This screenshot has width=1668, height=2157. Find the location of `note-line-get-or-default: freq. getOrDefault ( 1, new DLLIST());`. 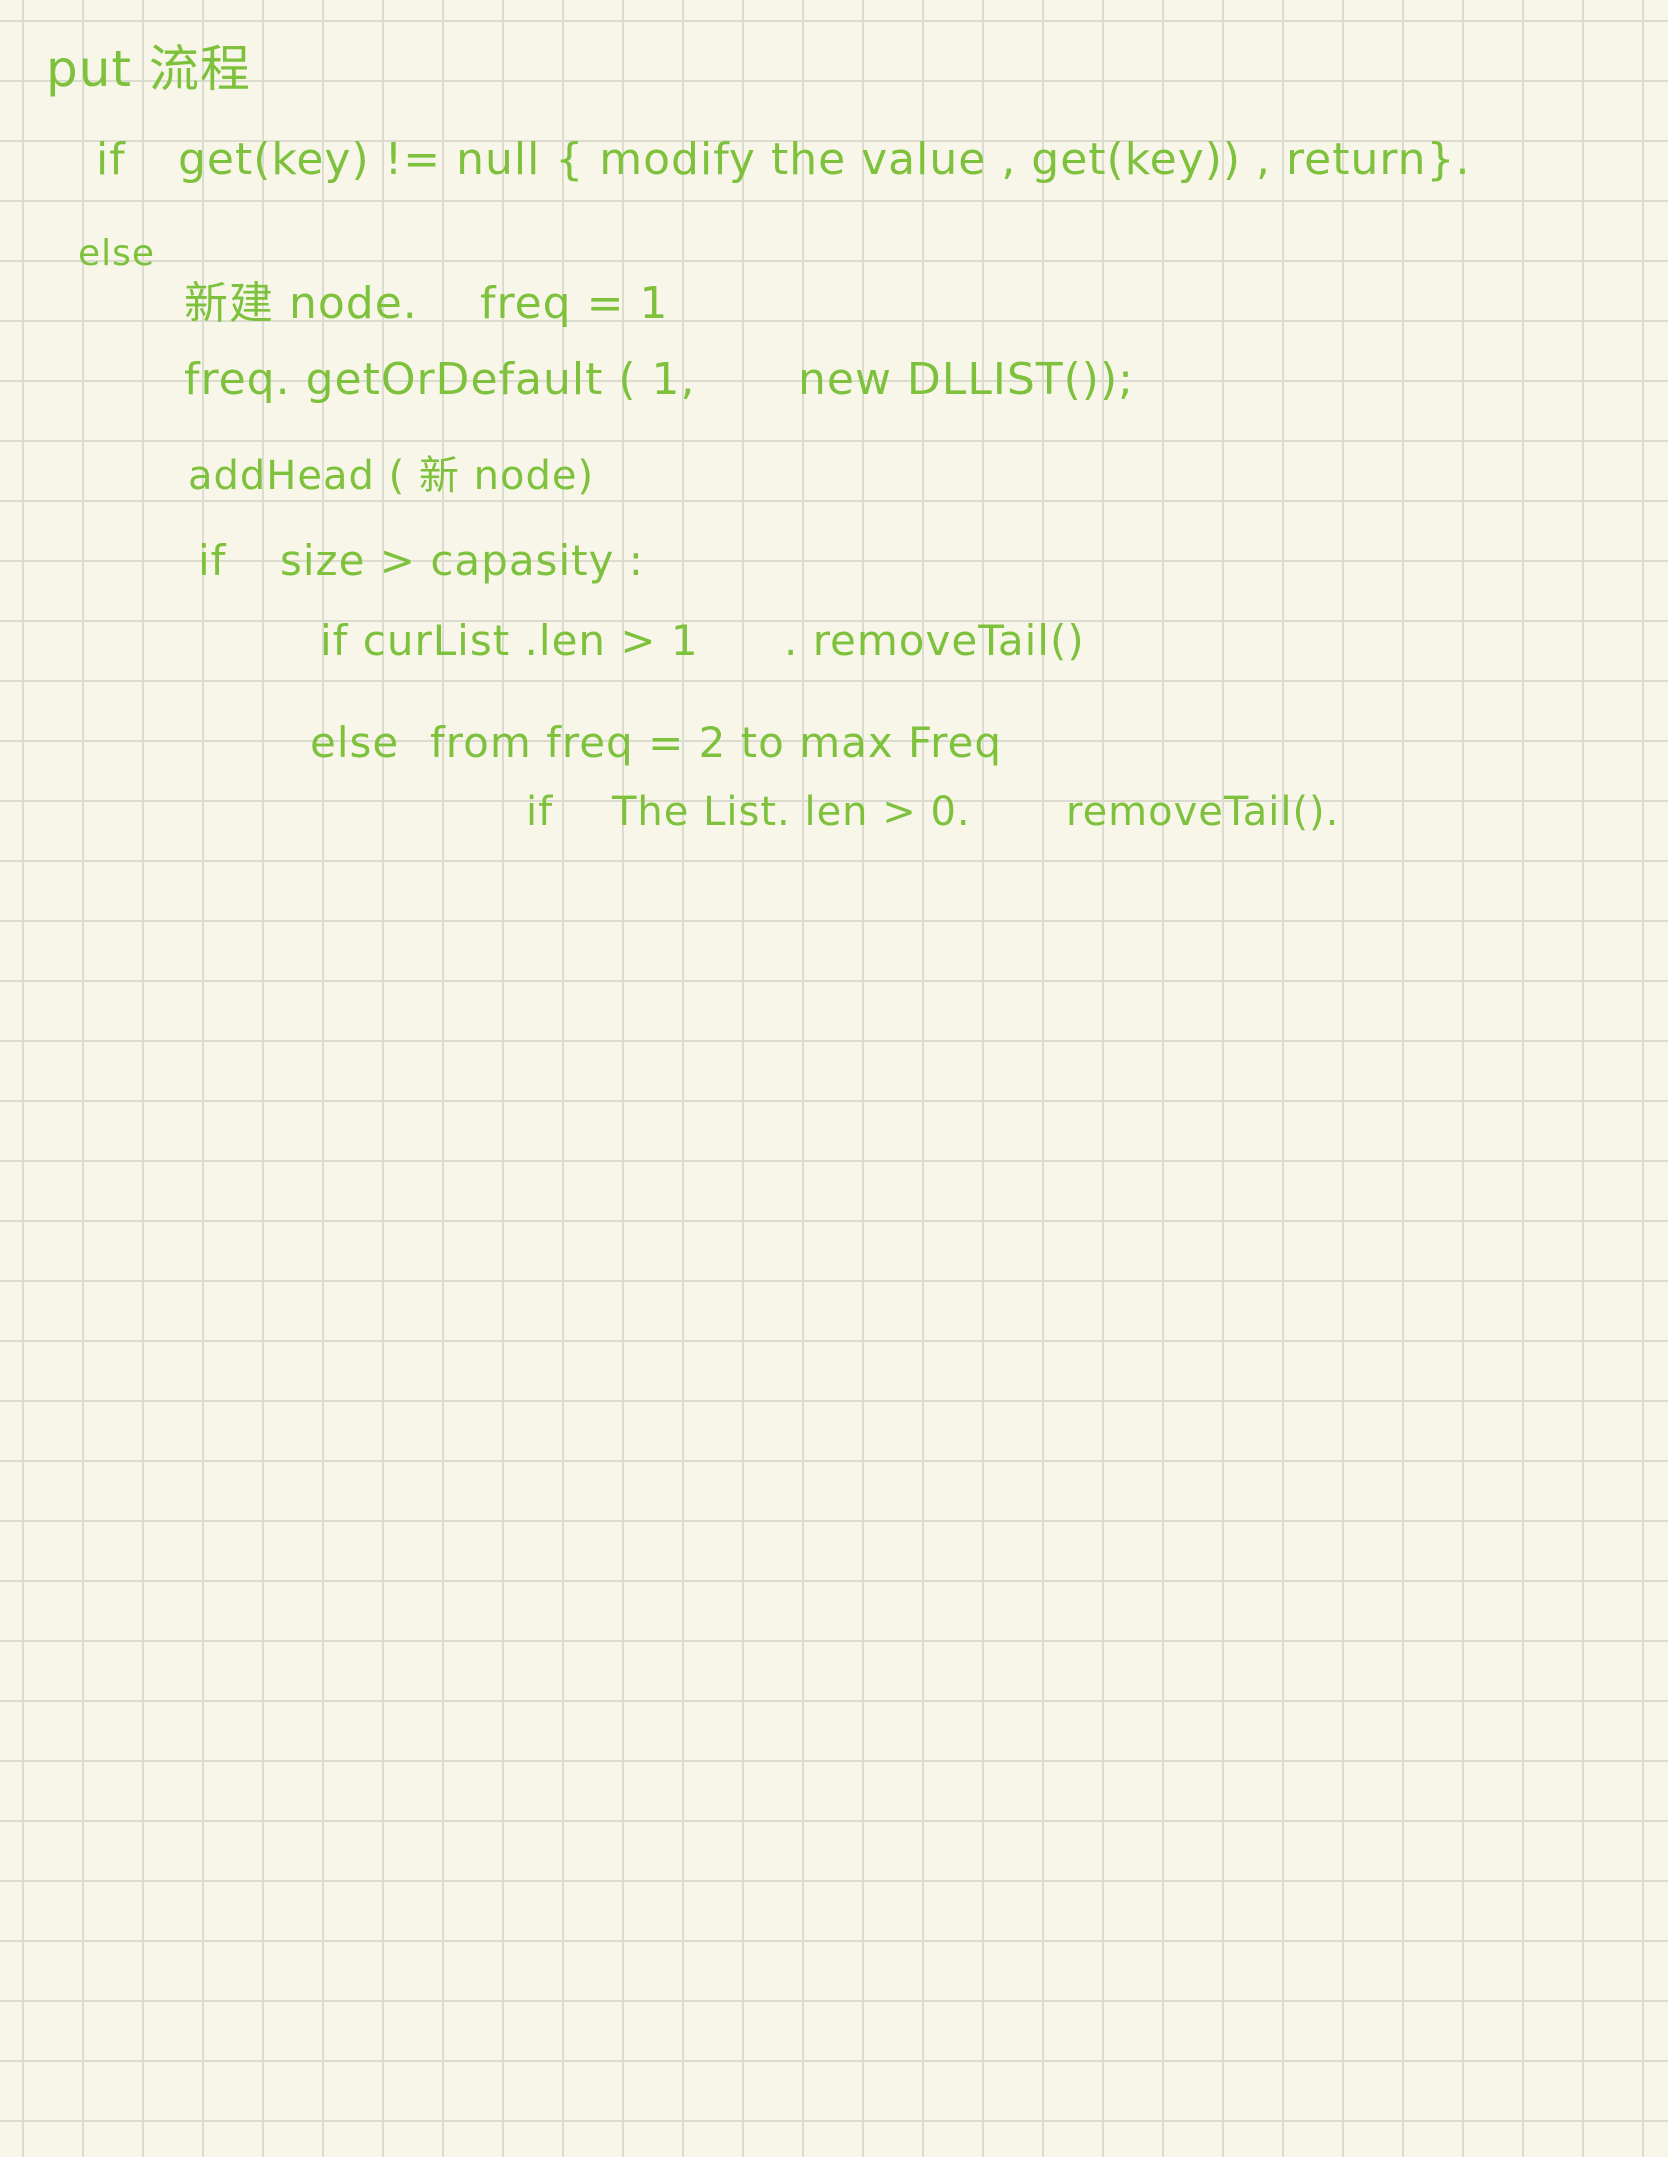

note-line-get-or-default: freq. getOrDefault ( 1, new DLLIST()); is located at coordinates (664, 388).